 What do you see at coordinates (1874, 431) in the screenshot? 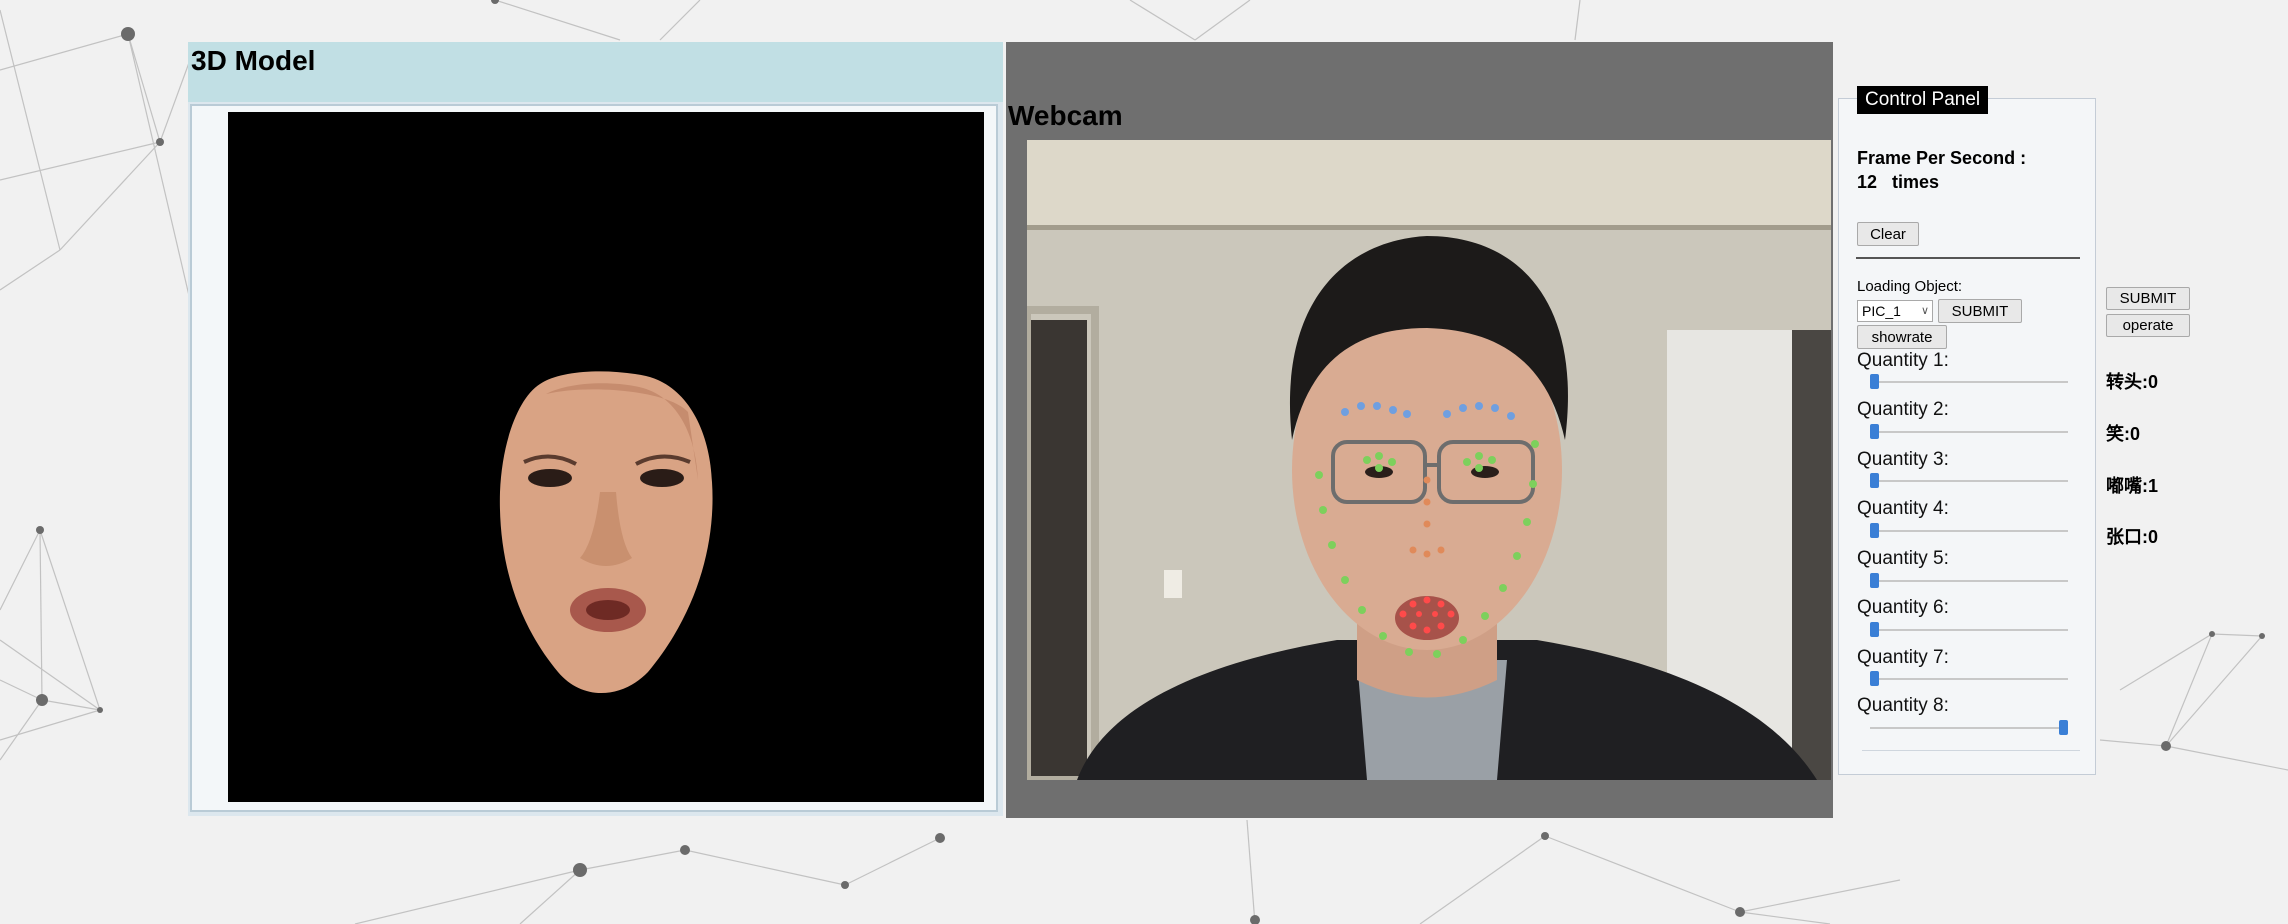
I see `quantity-2-thumb` at bounding box center [1874, 431].